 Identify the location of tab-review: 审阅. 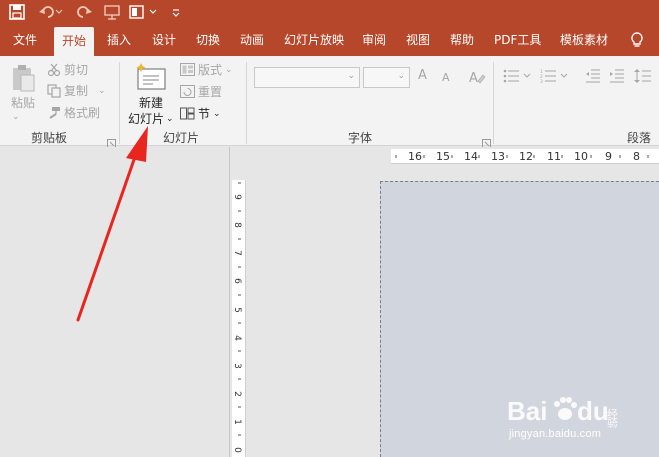
(374, 40).